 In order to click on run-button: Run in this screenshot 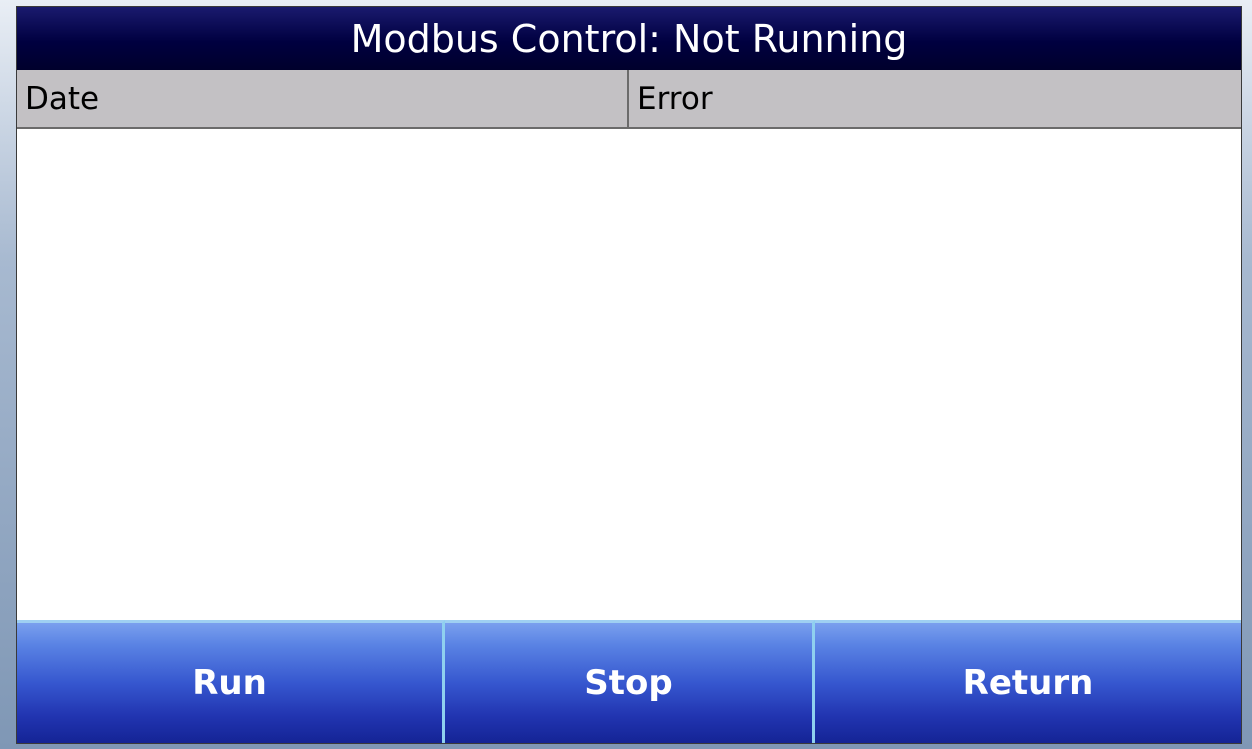, I will do `click(231, 681)`.